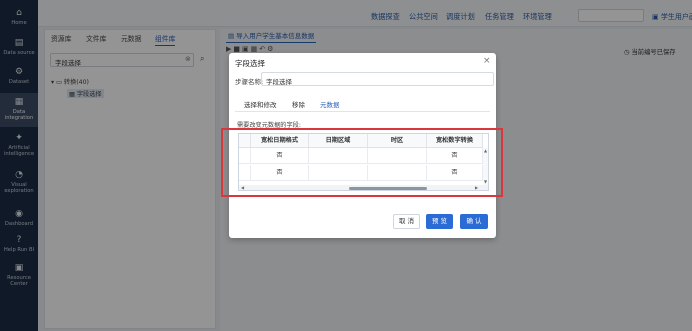 Image resolution: width=692 pixels, height=331 pixels. Describe the element at coordinates (298, 104) in the screenshot. I see `tab-remove: 移除` at that location.